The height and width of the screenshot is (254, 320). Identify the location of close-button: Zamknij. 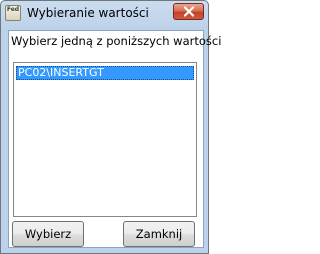
(159, 234).